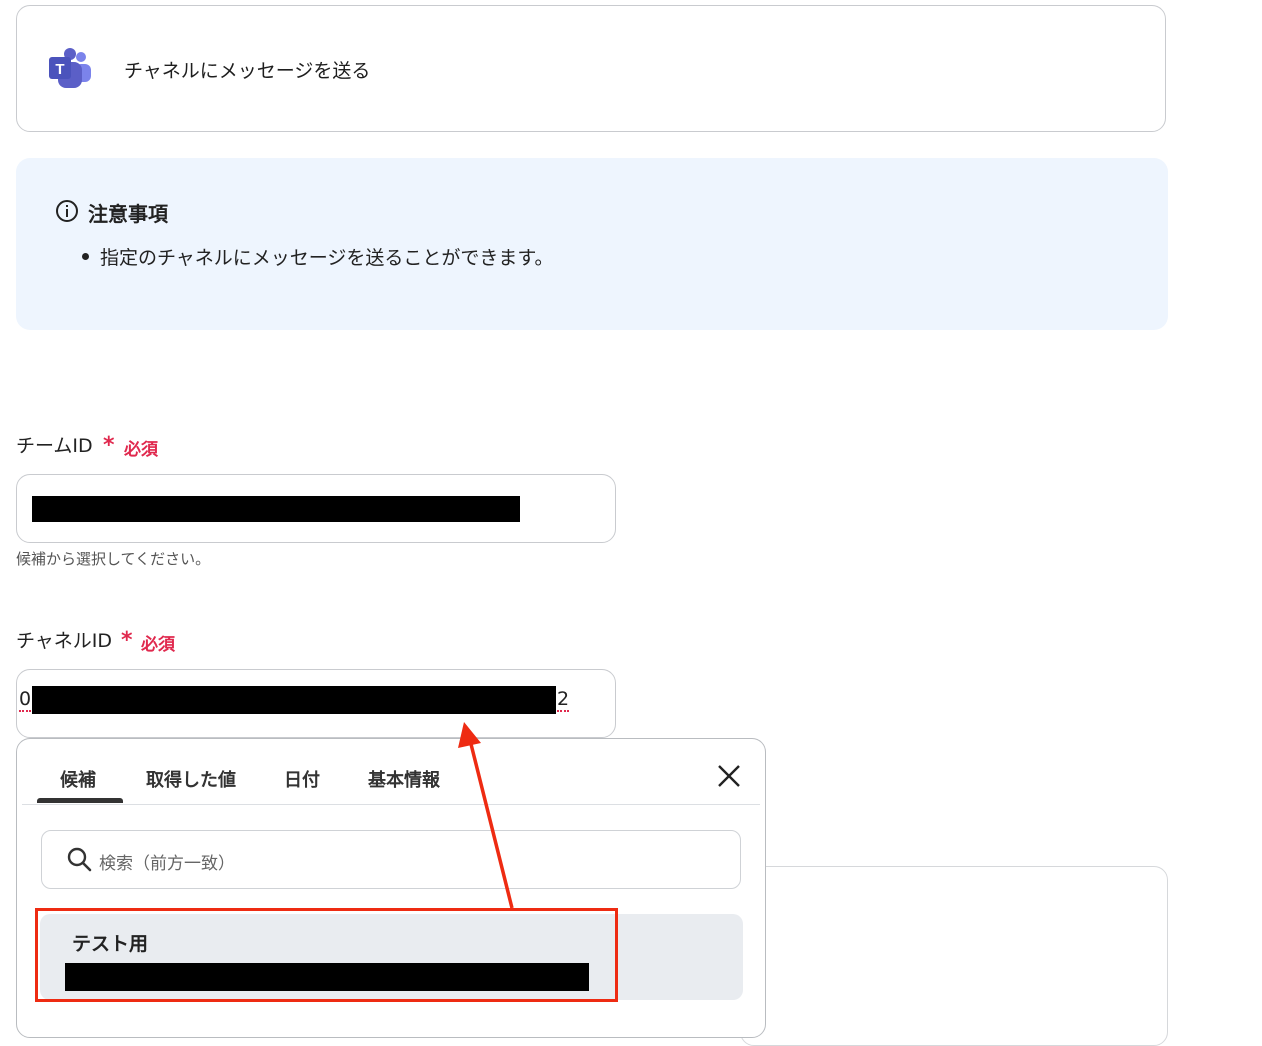 The image size is (1262, 1046). Describe the element at coordinates (70, 68) in the screenshot. I see `microsoft-teams-logo: T` at that location.